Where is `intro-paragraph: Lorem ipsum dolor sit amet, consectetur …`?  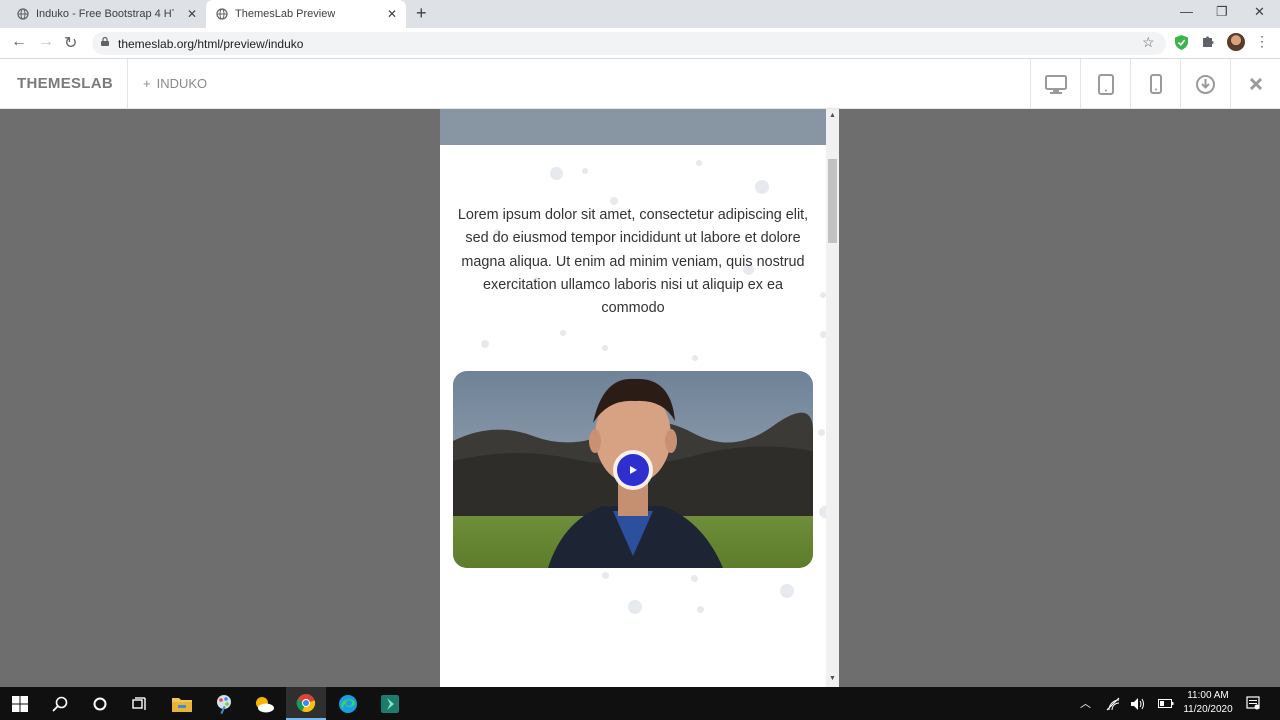
intro-paragraph: Lorem ipsum dolor sit amet, consectetur … is located at coordinates (633, 262).